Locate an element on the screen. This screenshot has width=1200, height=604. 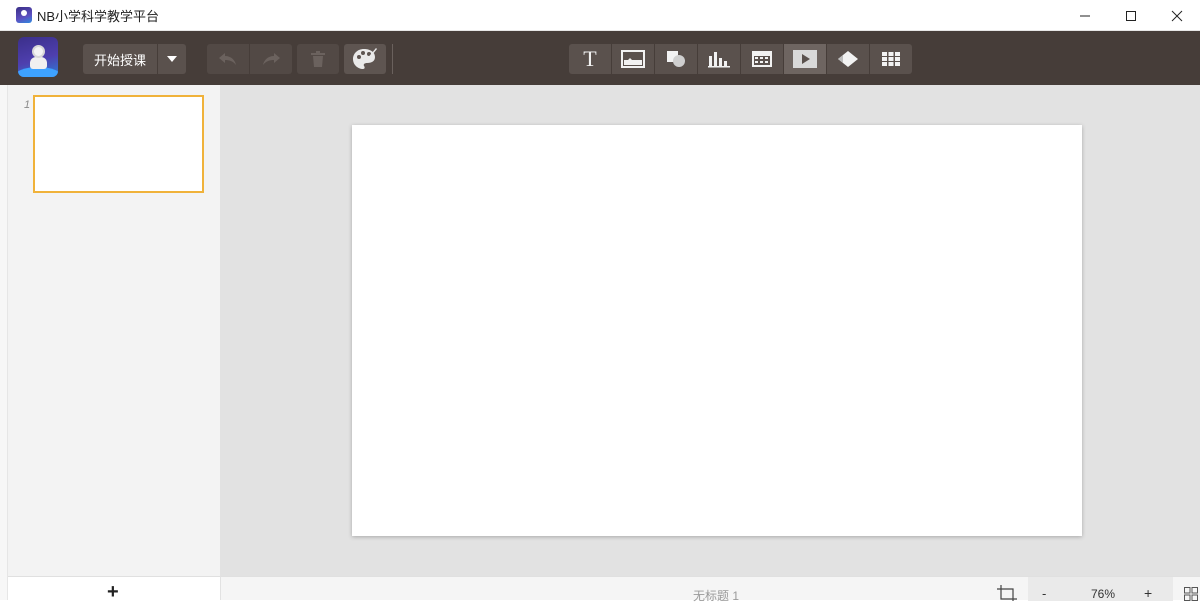
image-icon is located at coordinates (633, 59).